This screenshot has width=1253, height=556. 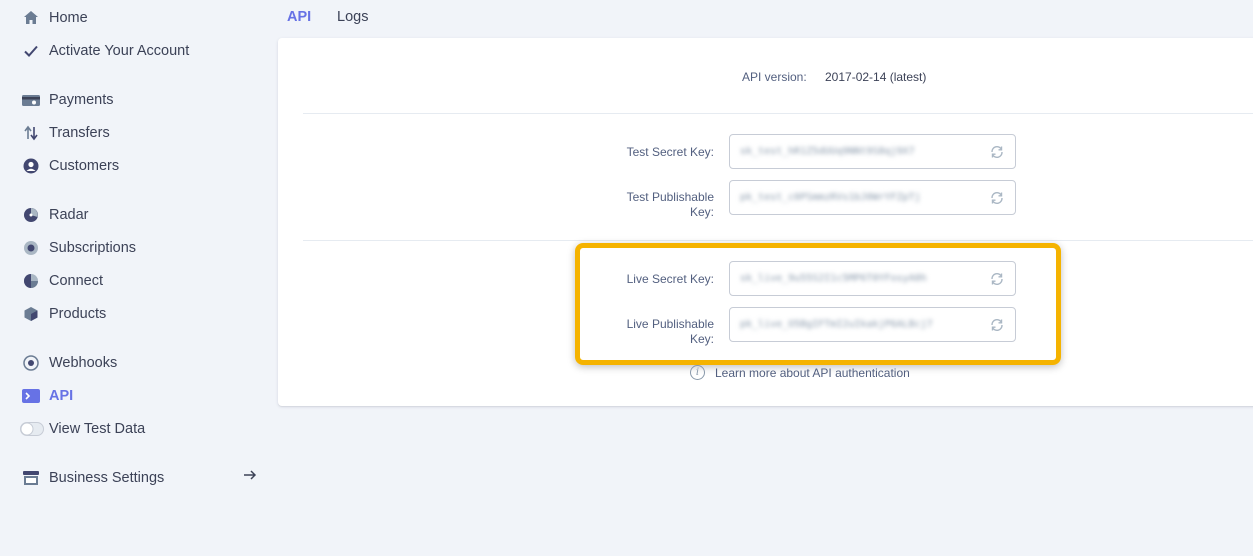 I want to click on api-icon, so click(x=31, y=396).